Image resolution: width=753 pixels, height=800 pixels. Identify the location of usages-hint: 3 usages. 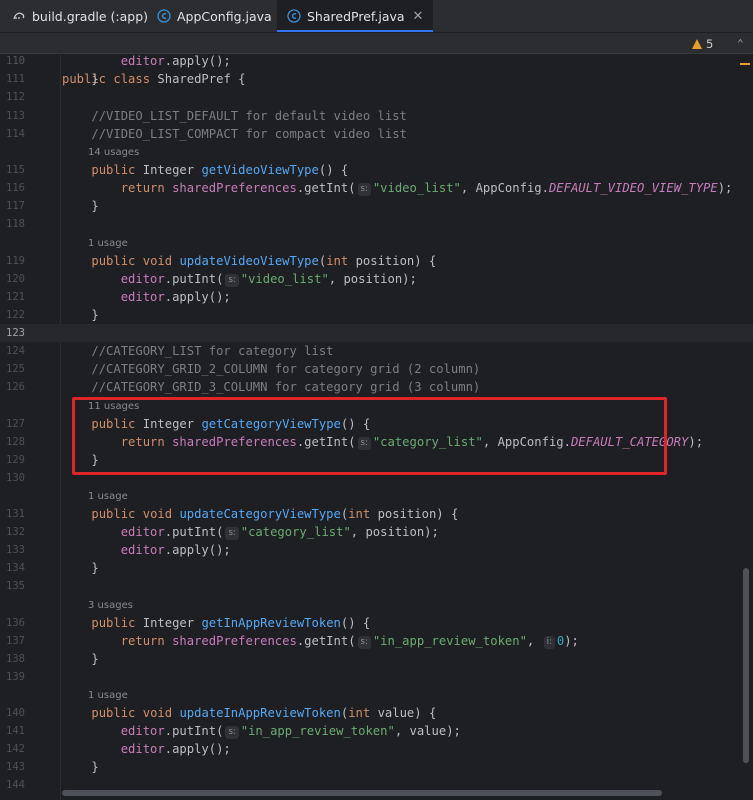
(110, 605).